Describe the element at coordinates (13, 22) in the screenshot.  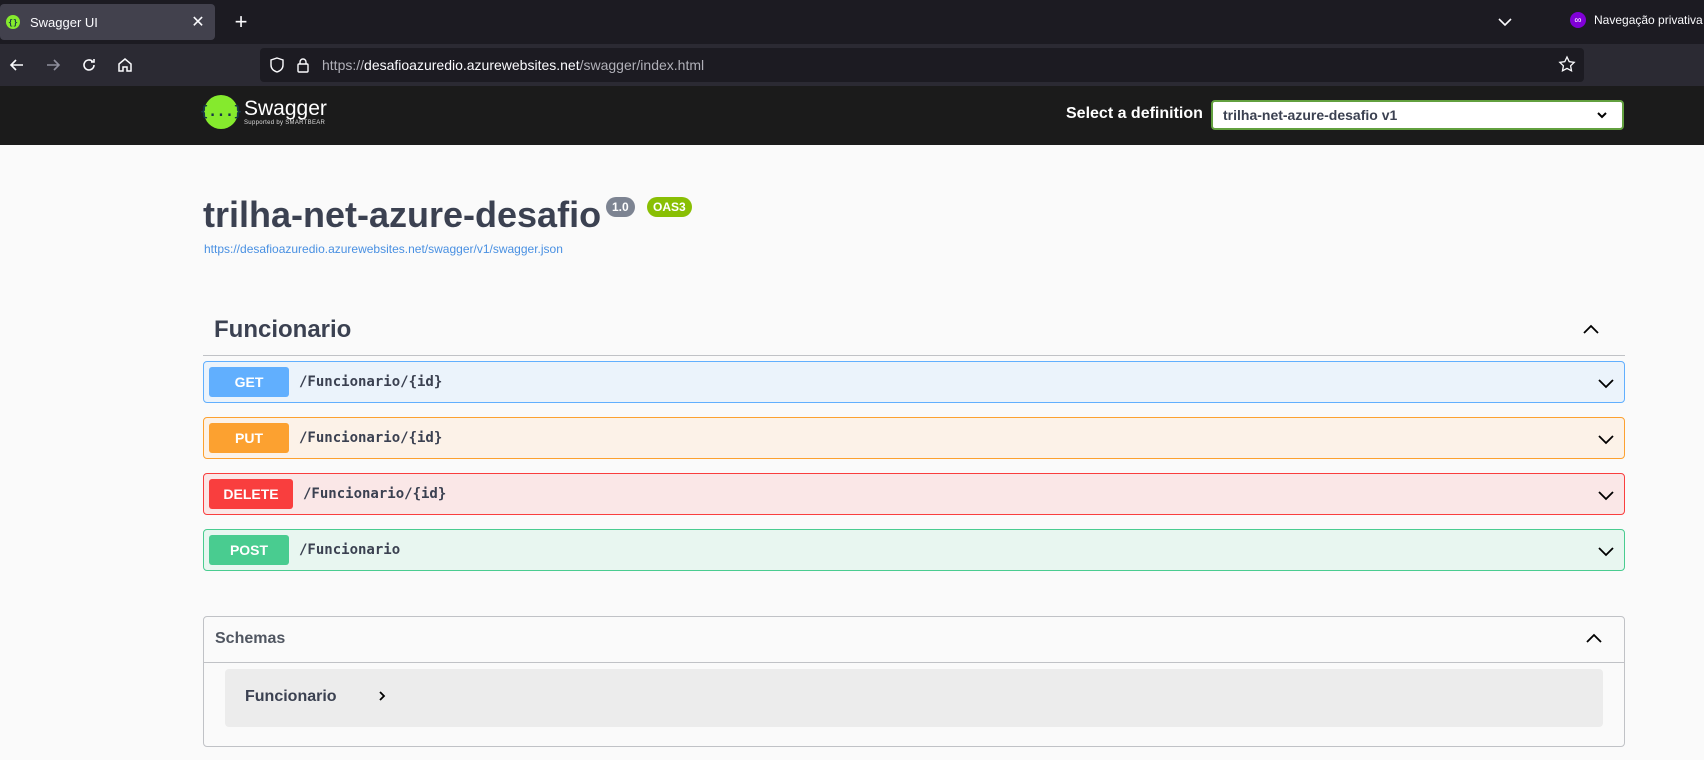
I see `swagger-favicon-icon: {}` at that location.